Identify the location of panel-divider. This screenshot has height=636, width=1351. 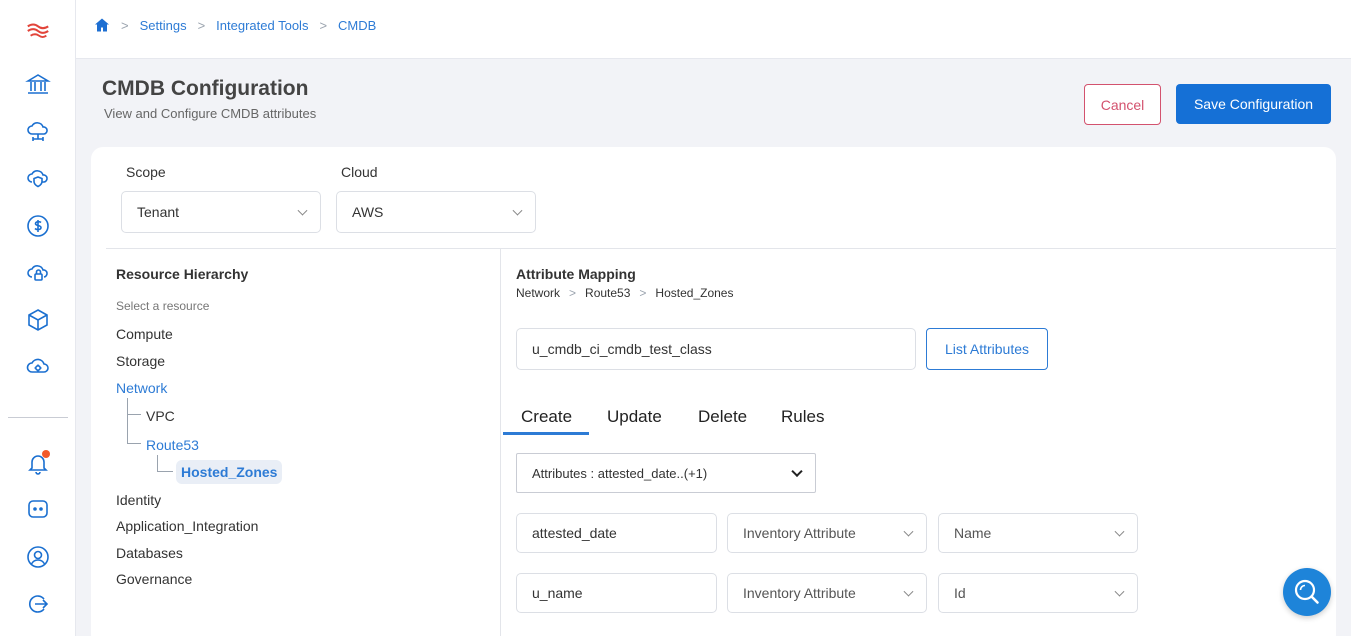
(500, 442).